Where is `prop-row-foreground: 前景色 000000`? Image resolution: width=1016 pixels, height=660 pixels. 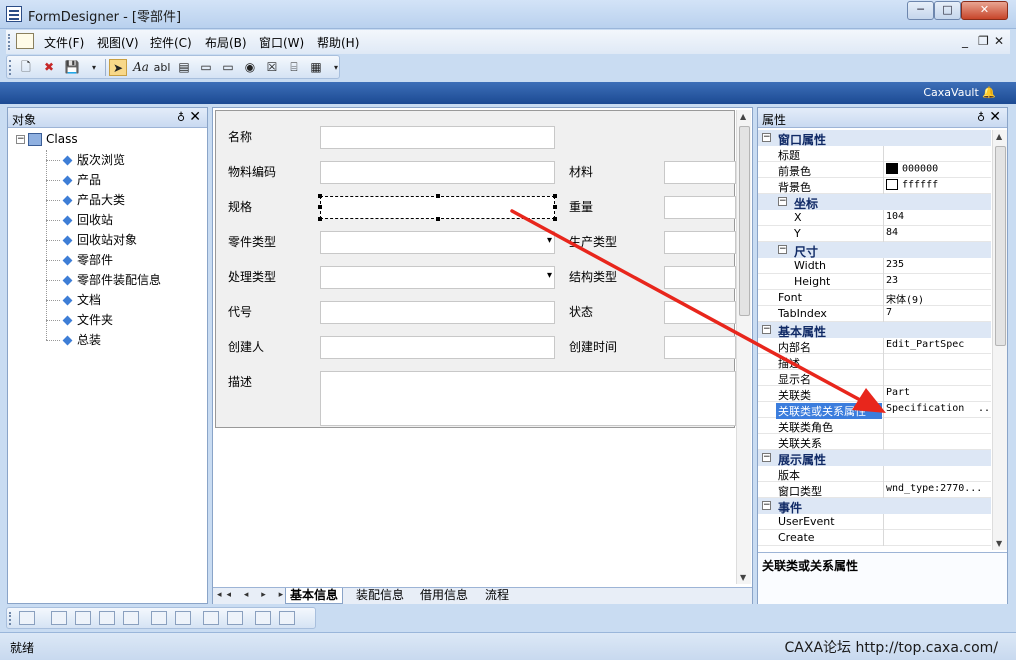 prop-row-foreground: 前景色 000000 is located at coordinates (874, 170).